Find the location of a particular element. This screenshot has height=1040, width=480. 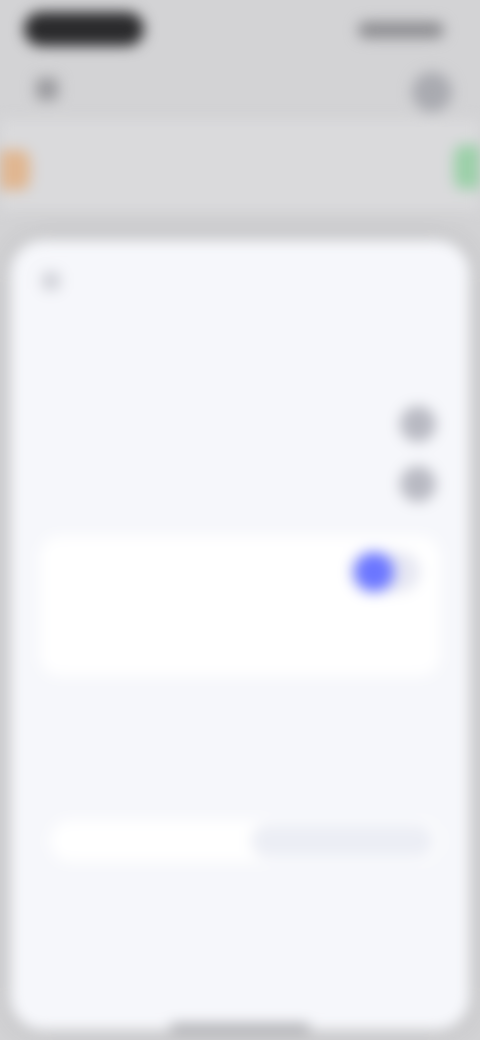

status-bar is located at coordinates (240, 30).